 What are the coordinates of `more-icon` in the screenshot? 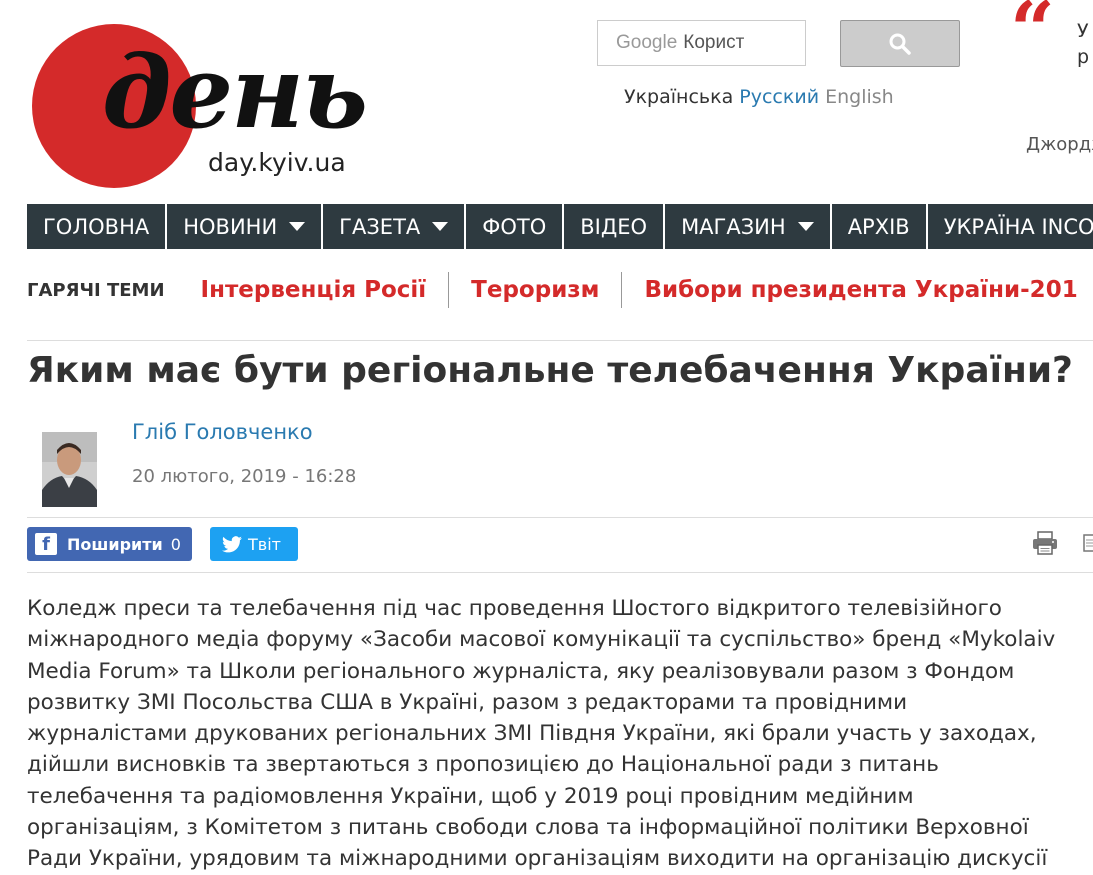 It's located at (1088, 543).